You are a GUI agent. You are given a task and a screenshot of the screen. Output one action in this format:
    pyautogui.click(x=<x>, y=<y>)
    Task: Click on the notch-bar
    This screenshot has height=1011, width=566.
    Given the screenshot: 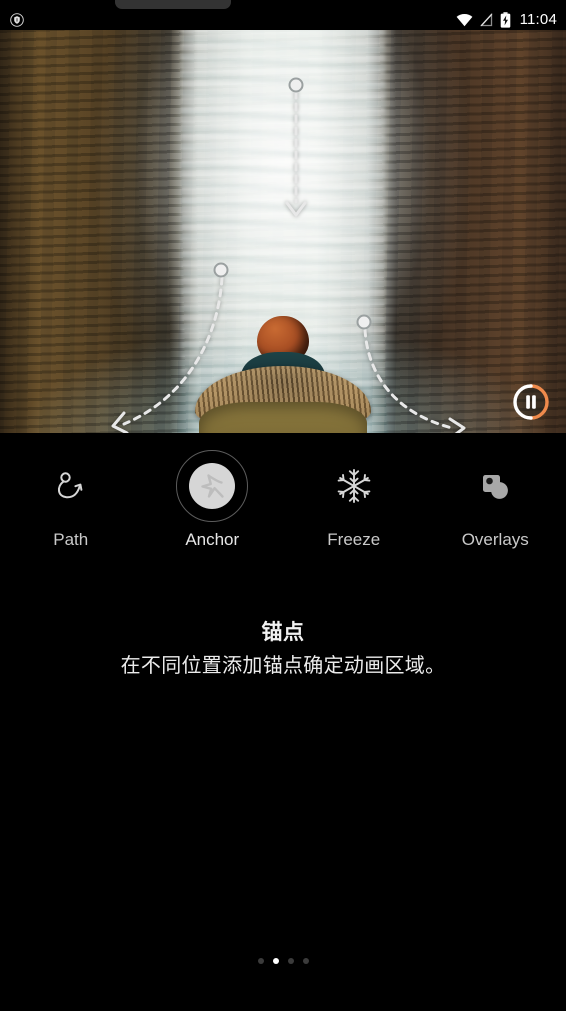 What is the action you would take?
    pyautogui.click(x=283, y=4)
    